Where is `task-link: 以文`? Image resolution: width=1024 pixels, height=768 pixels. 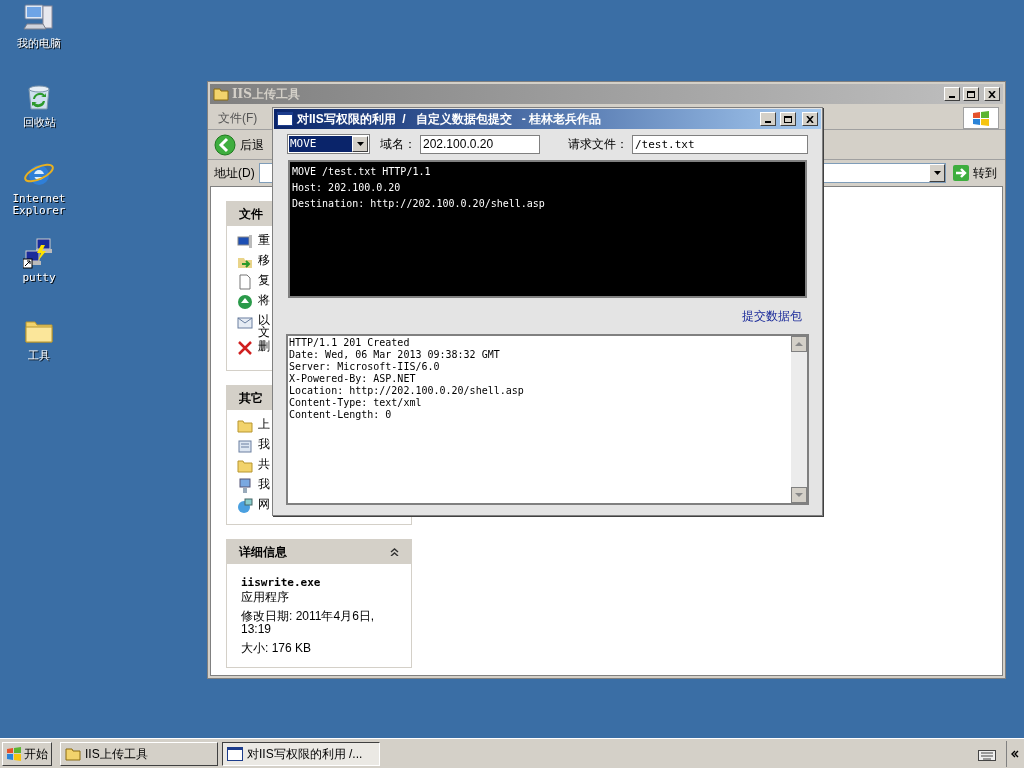
task-link: 以文 is located at coordinates (264, 326).